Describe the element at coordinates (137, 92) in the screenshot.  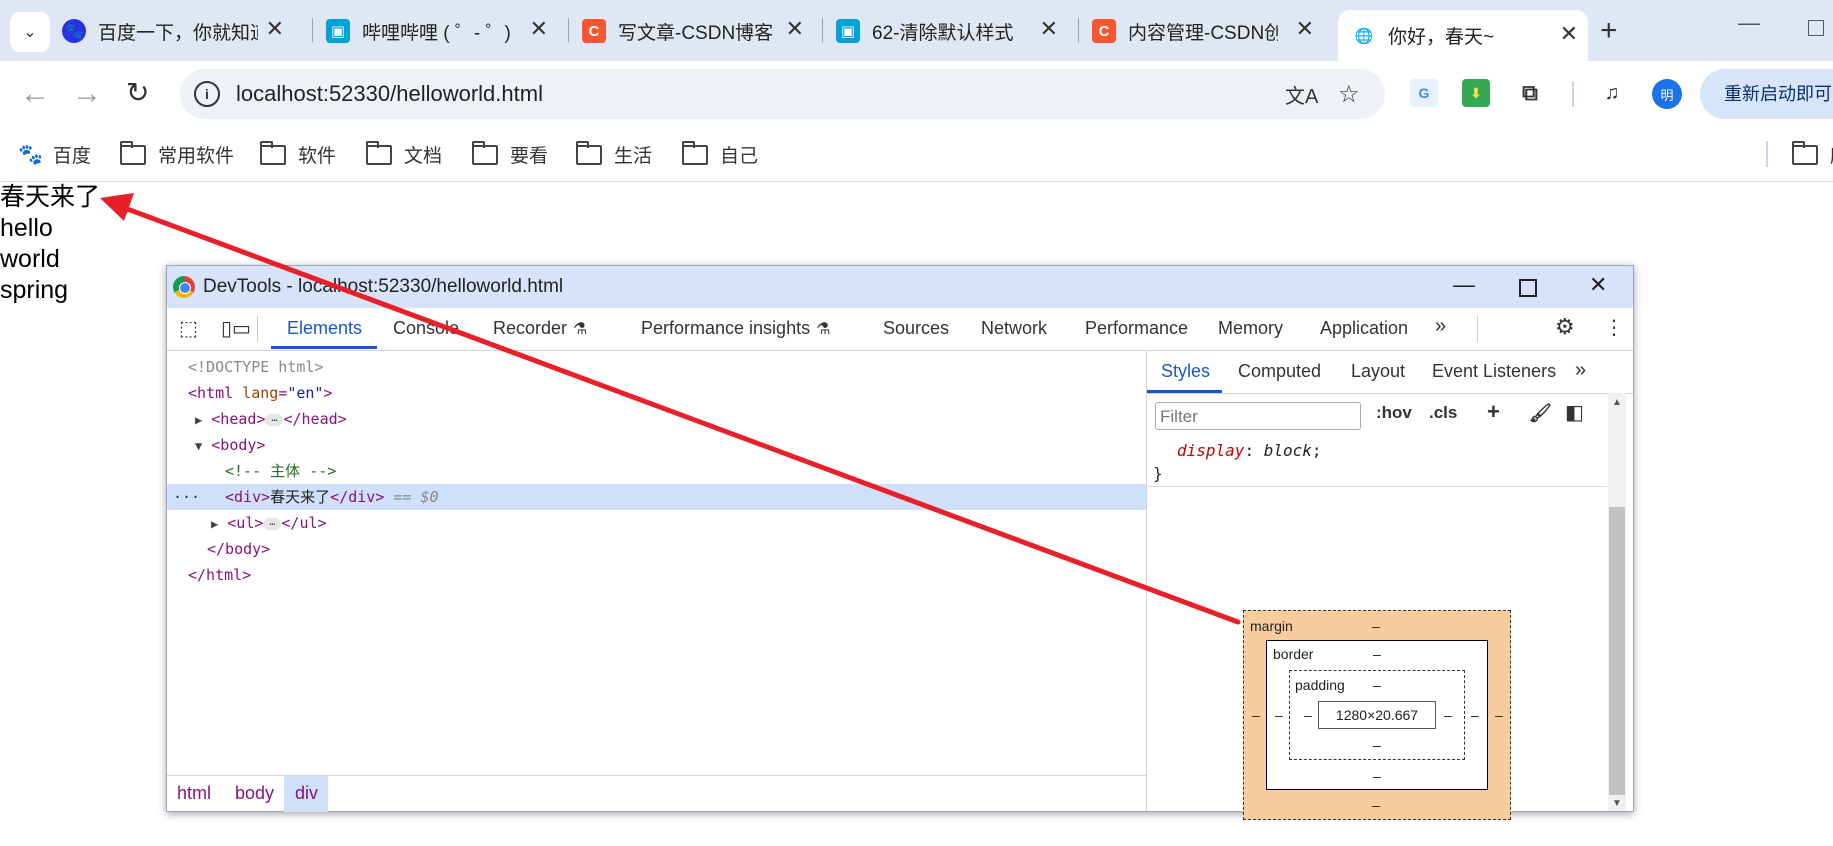
I see `reload-button: ↻` at that location.